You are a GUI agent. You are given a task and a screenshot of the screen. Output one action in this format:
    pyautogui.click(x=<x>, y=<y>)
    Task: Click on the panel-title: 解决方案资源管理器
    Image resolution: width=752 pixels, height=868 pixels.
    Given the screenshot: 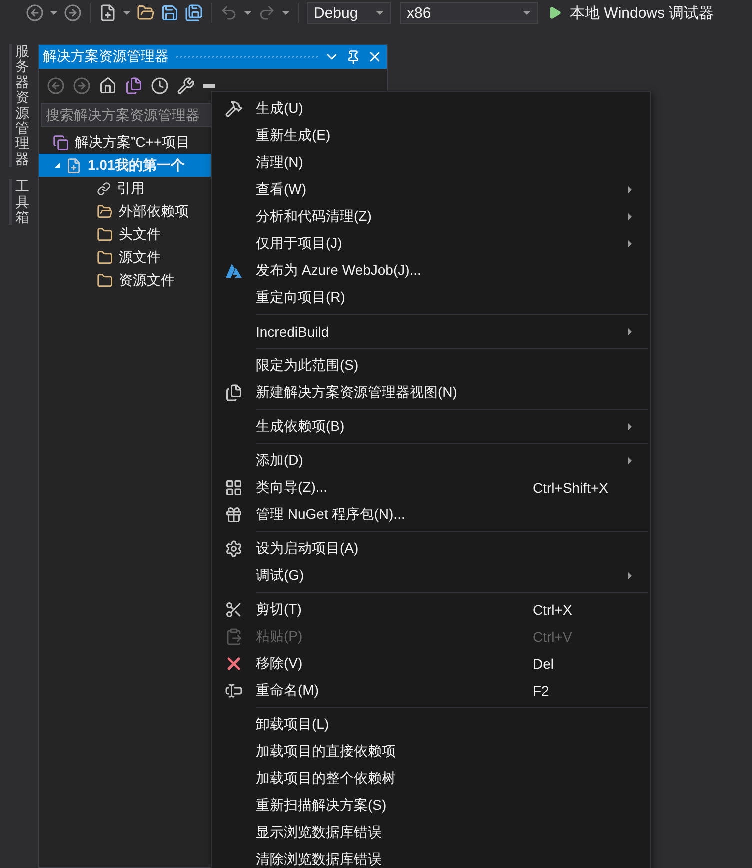 What is the action you would take?
    pyautogui.click(x=106, y=57)
    